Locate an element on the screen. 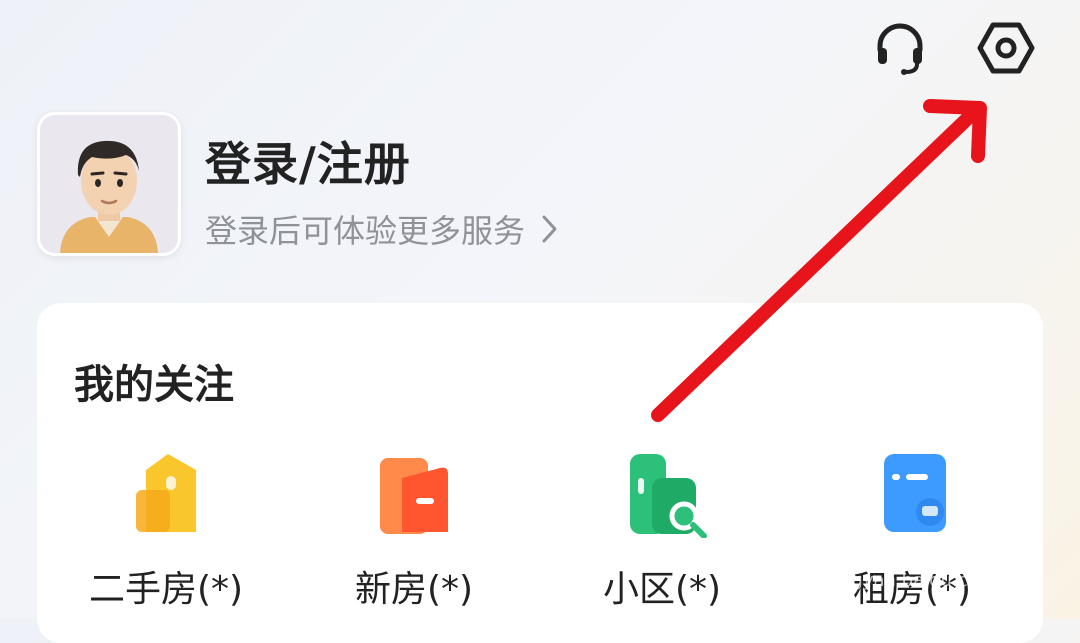 The image size is (1080, 643). baidu-watermark-url: jingyan.baidu.com is located at coordinates (913, 580).